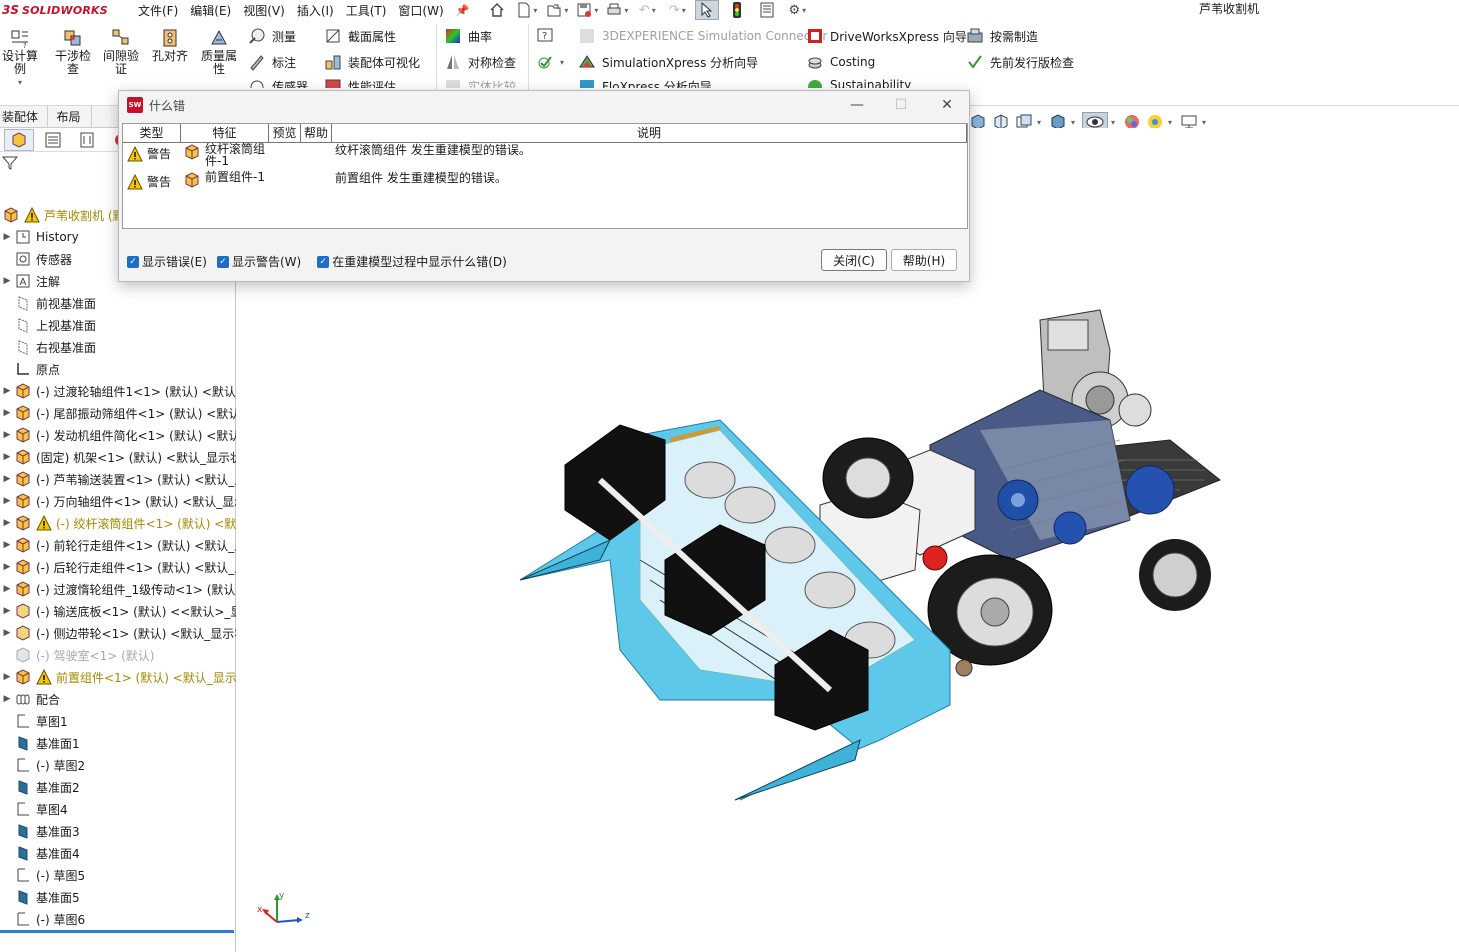 This screenshot has height=952, width=1459. I want to click on undo-icon: ↶ ▾, so click(647, 10).